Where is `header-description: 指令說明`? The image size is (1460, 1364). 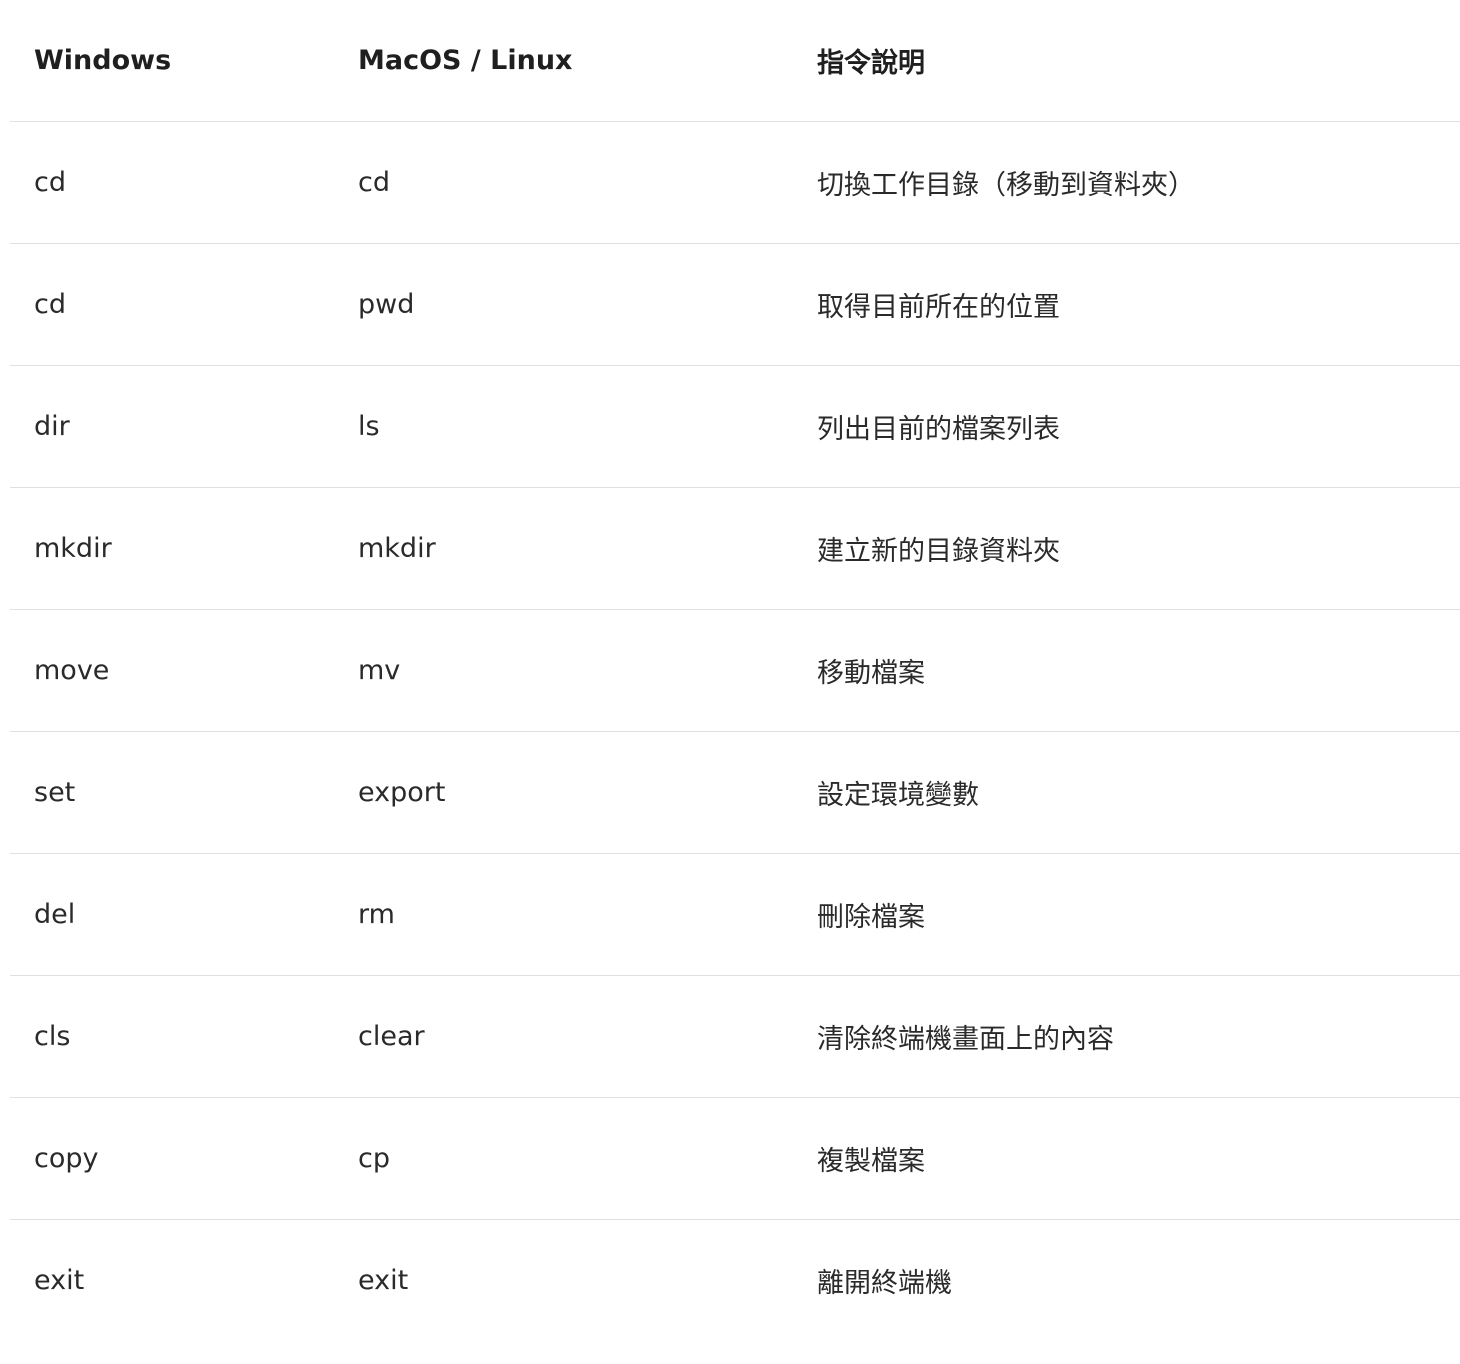
header-description: 指令說明 is located at coordinates (1126, 61).